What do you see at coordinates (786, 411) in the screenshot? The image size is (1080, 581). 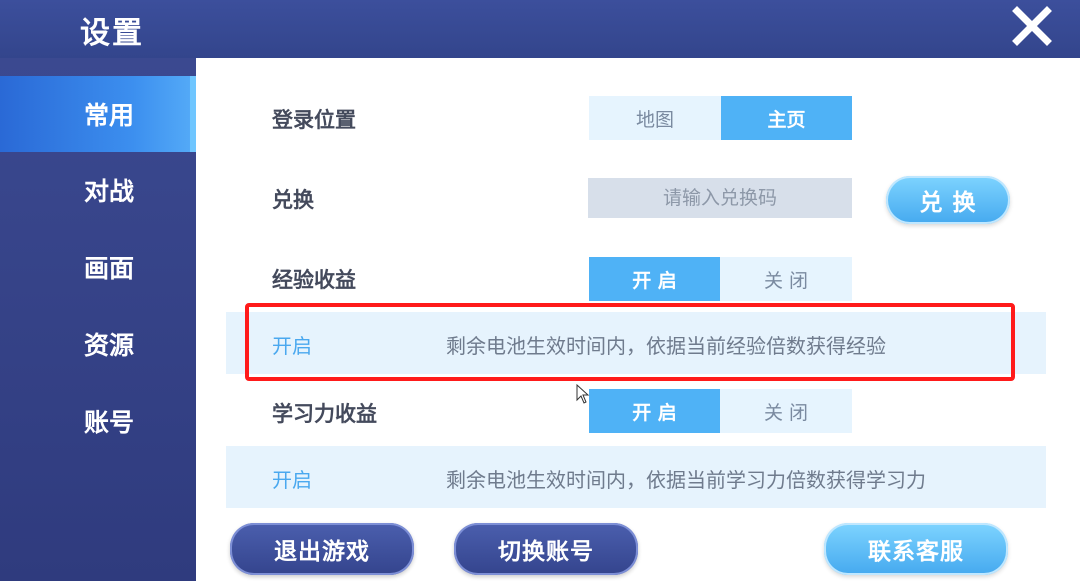 I see `study-gain-off-toggle: 关 闭` at bounding box center [786, 411].